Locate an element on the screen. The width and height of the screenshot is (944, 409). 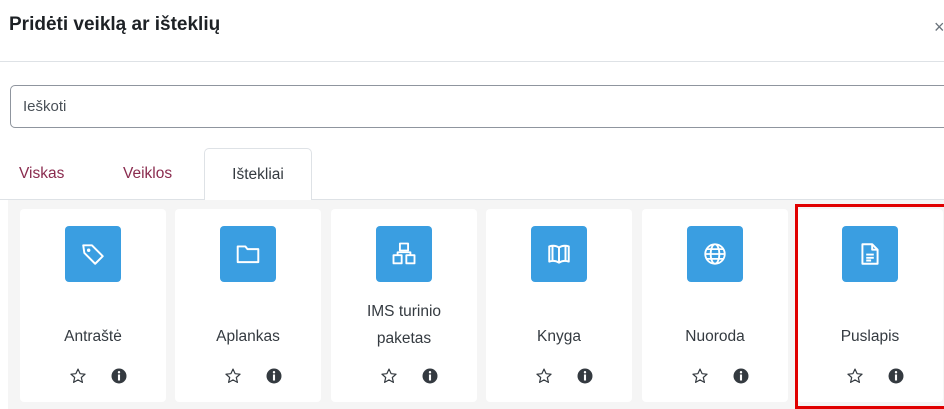
item-label: Antraštė is located at coordinates (93, 336).